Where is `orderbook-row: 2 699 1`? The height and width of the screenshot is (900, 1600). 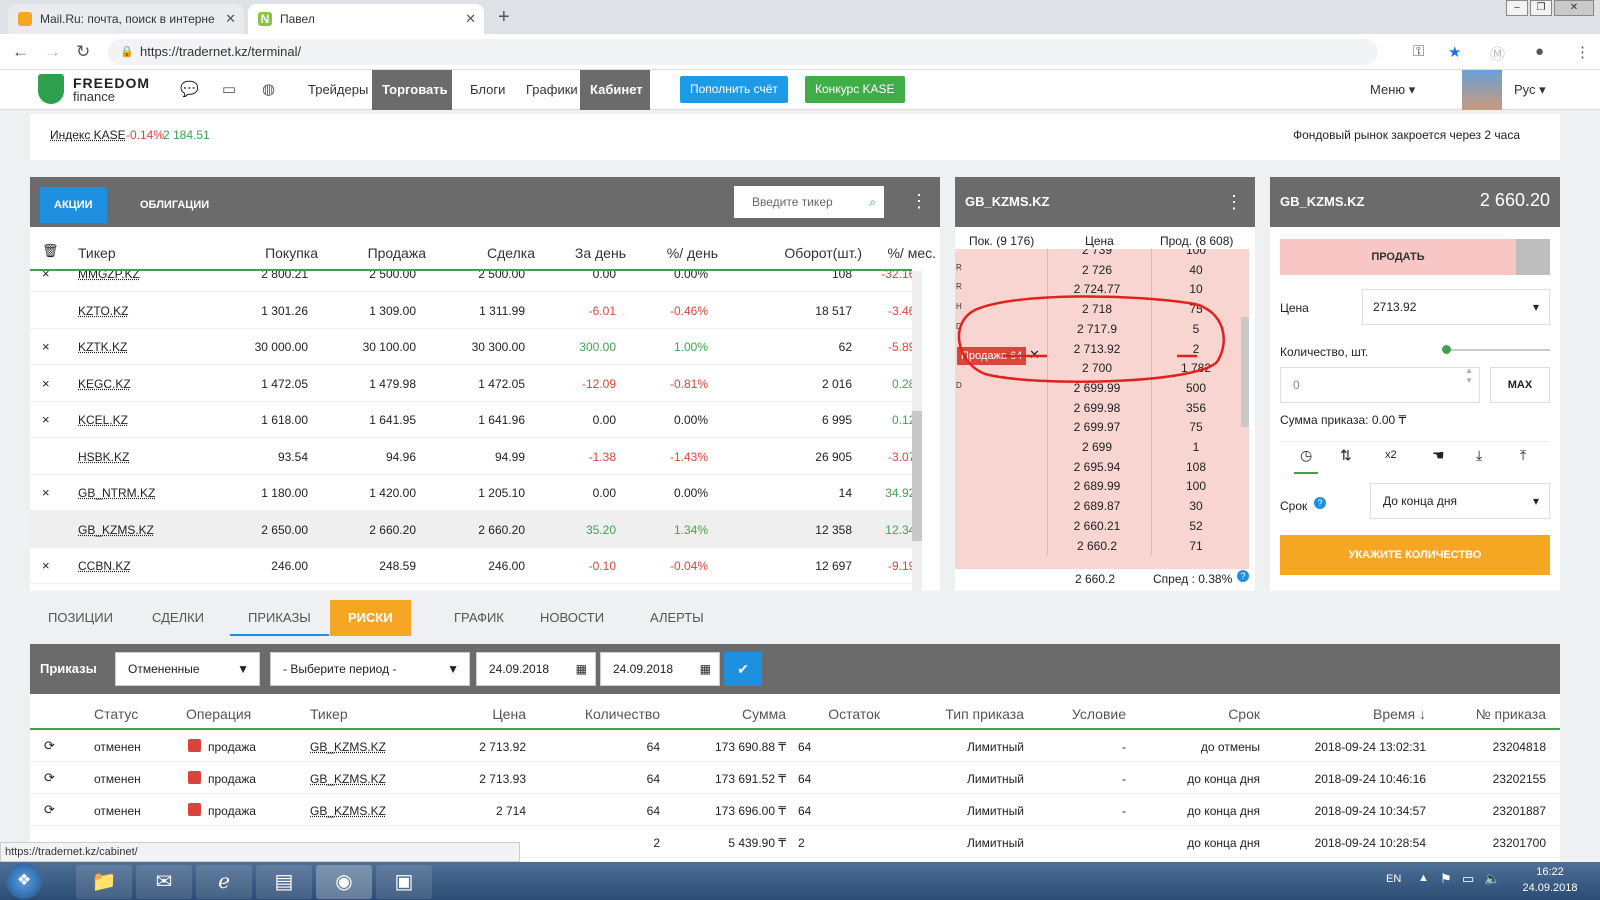
orderbook-row: 2 699 1 is located at coordinates (1102, 446).